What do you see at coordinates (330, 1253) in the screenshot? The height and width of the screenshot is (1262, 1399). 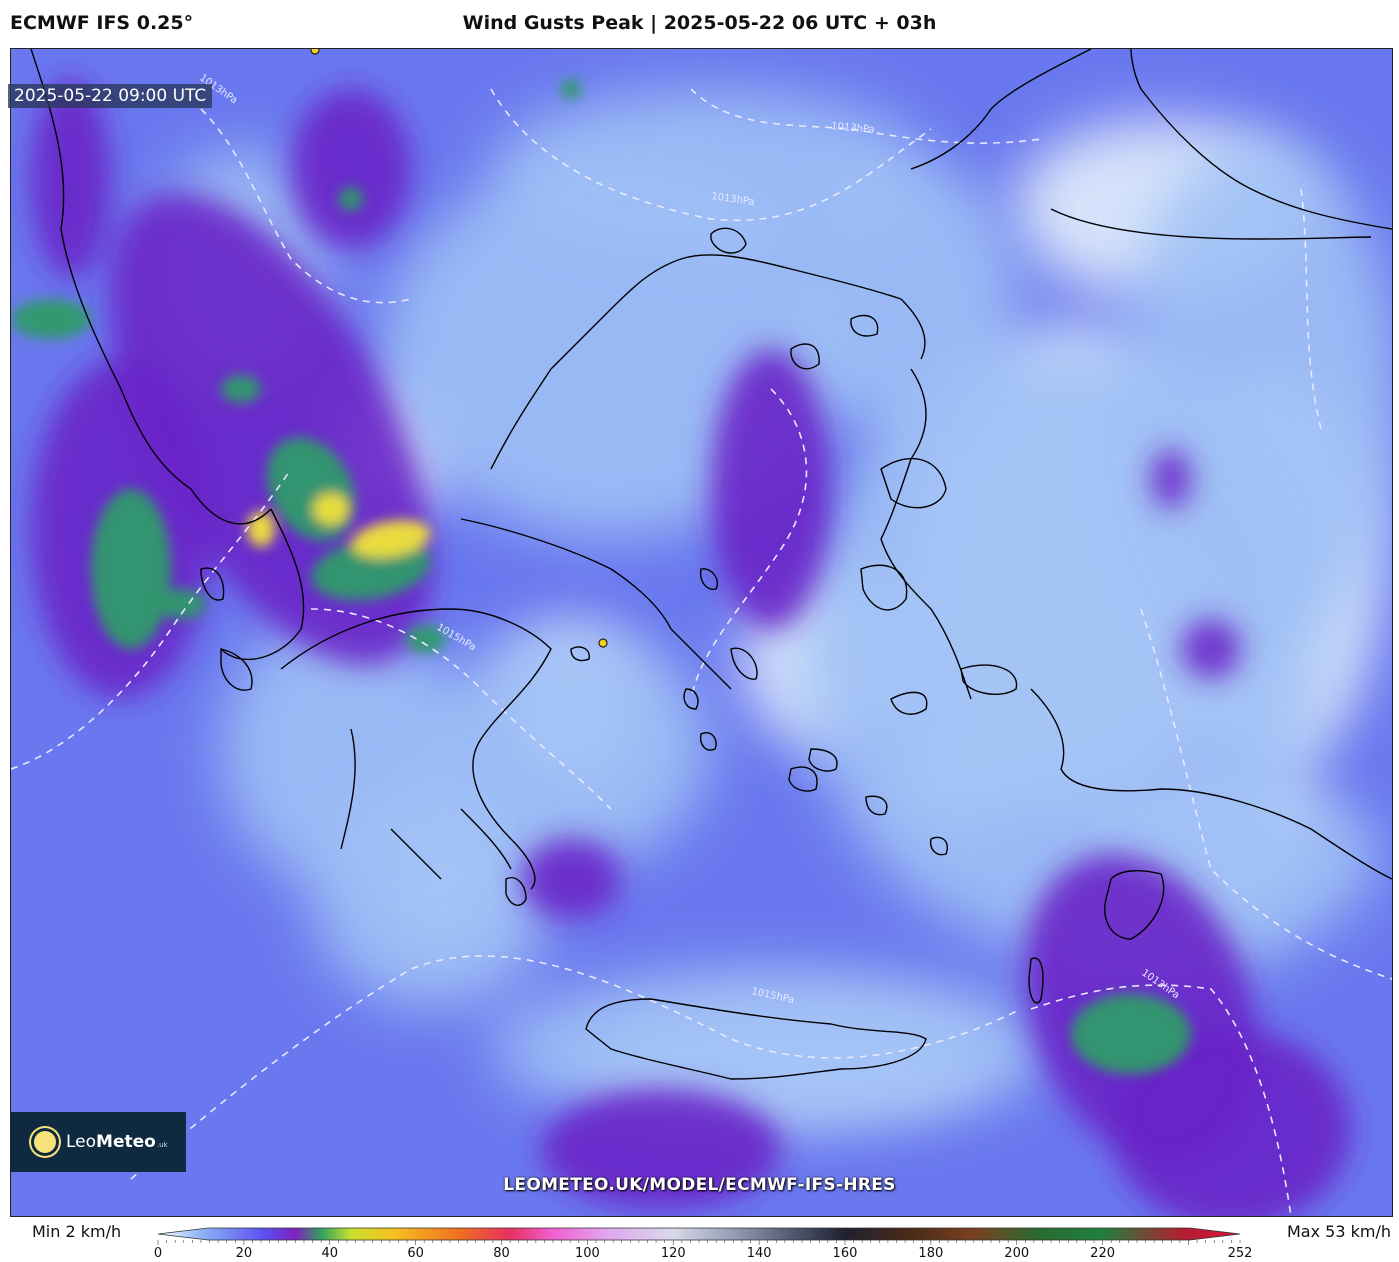 I see `colorbar-tick-label: 40` at bounding box center [330, 1253].